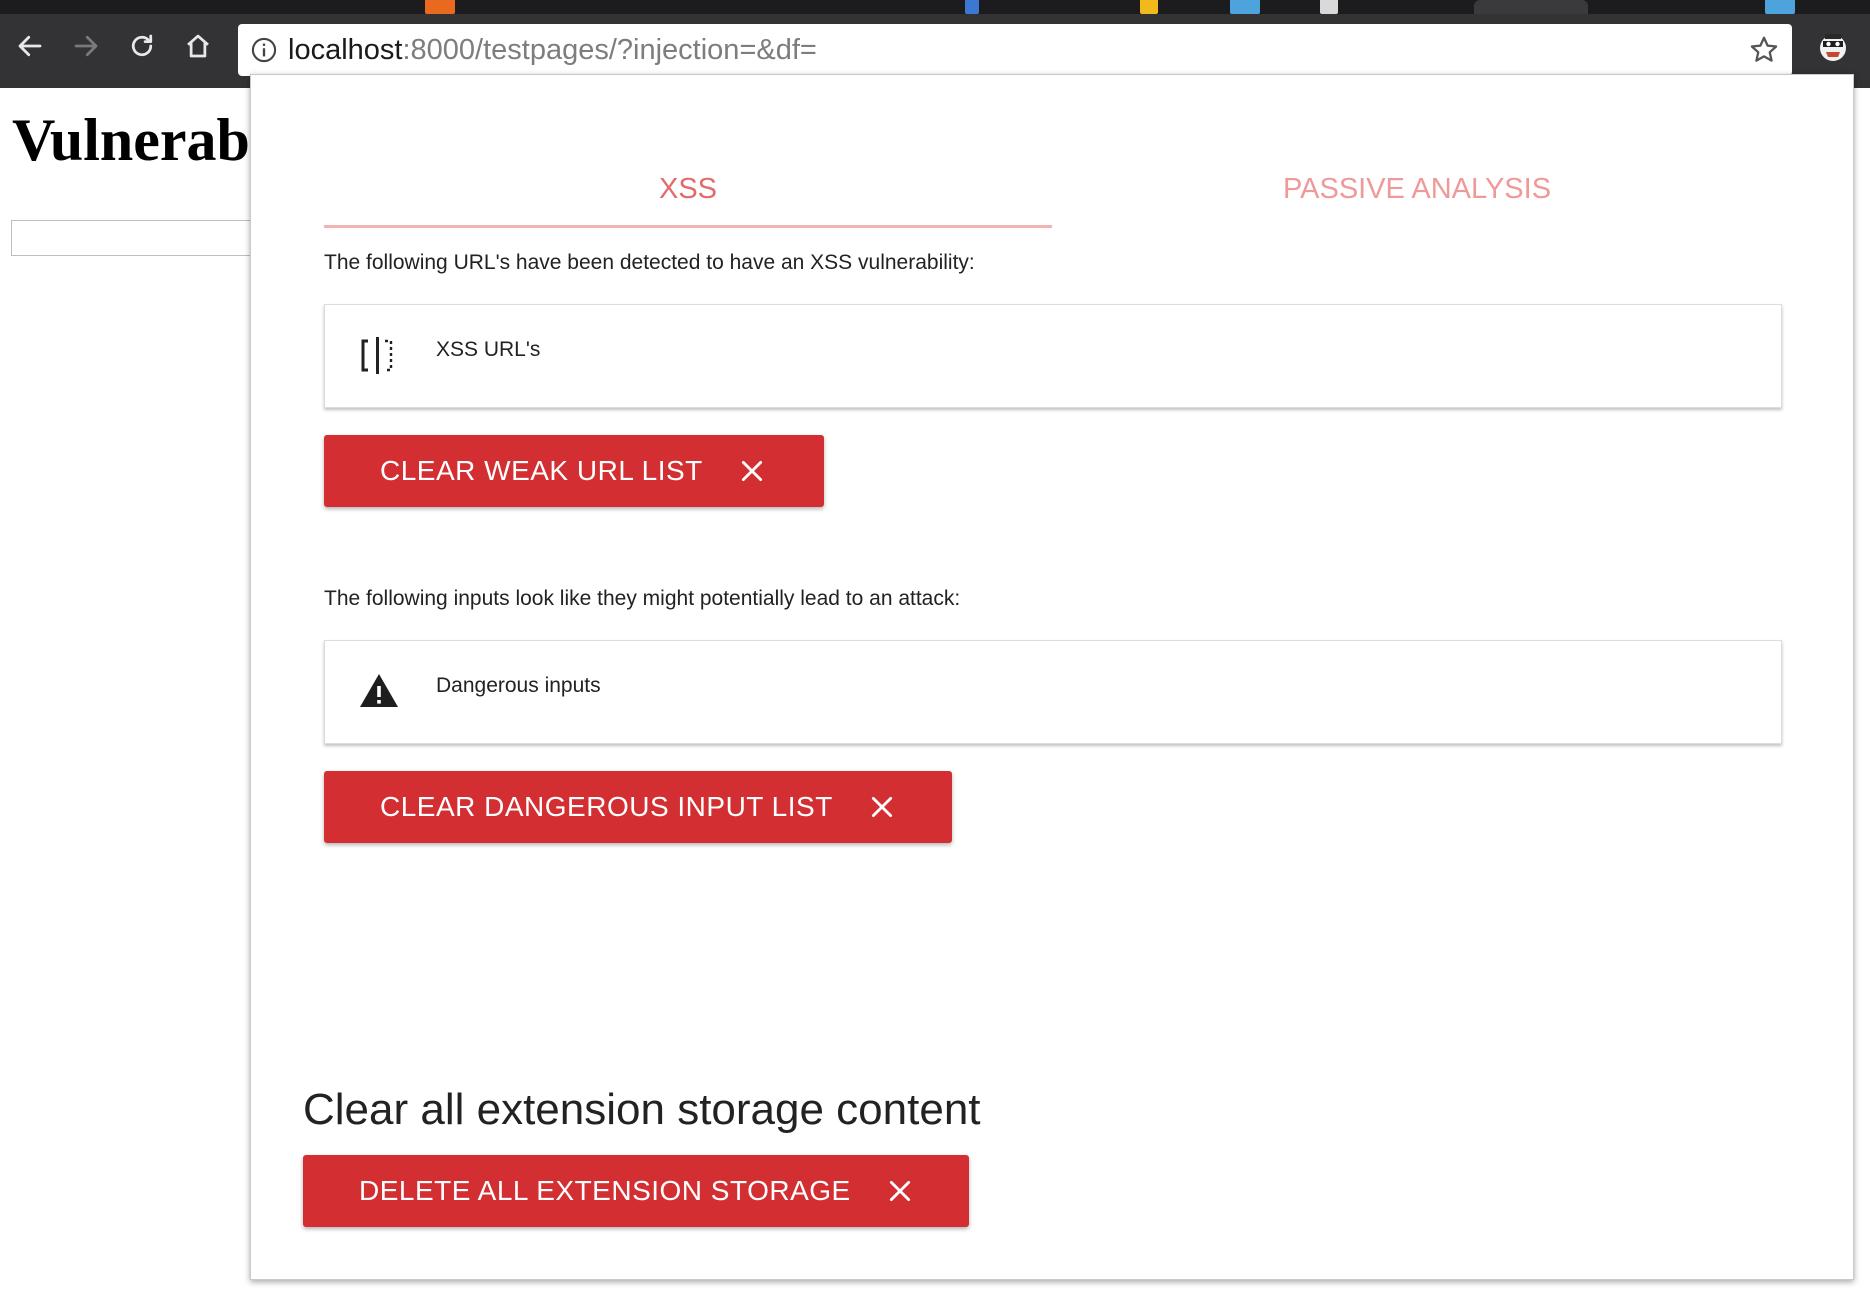  What do you see at coordinates (518, 685) in the screenshot?
I see `dangerous-inputs-label: Dangerous inputs` at bounding box center [518, 685].